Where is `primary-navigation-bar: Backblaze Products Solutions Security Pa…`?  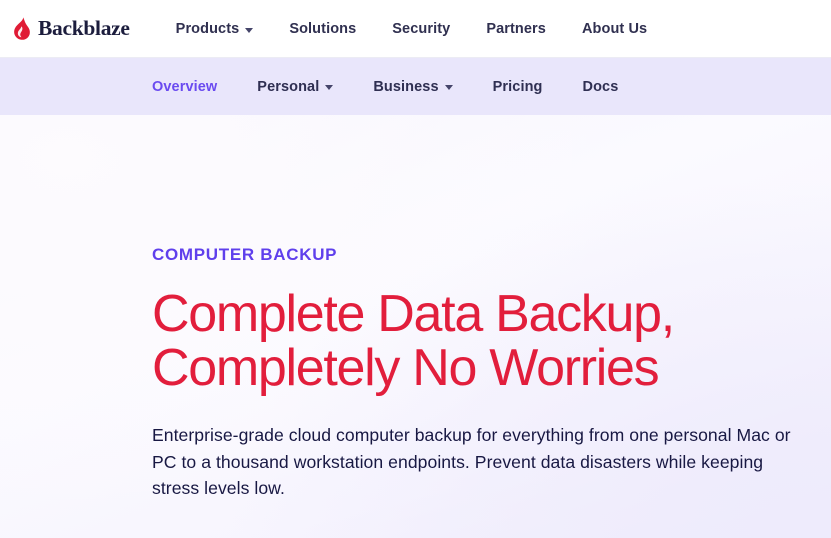 primary-navigation-bar: Backblaze Products Solutions Security Pa… is located at coordinates (415, 29).